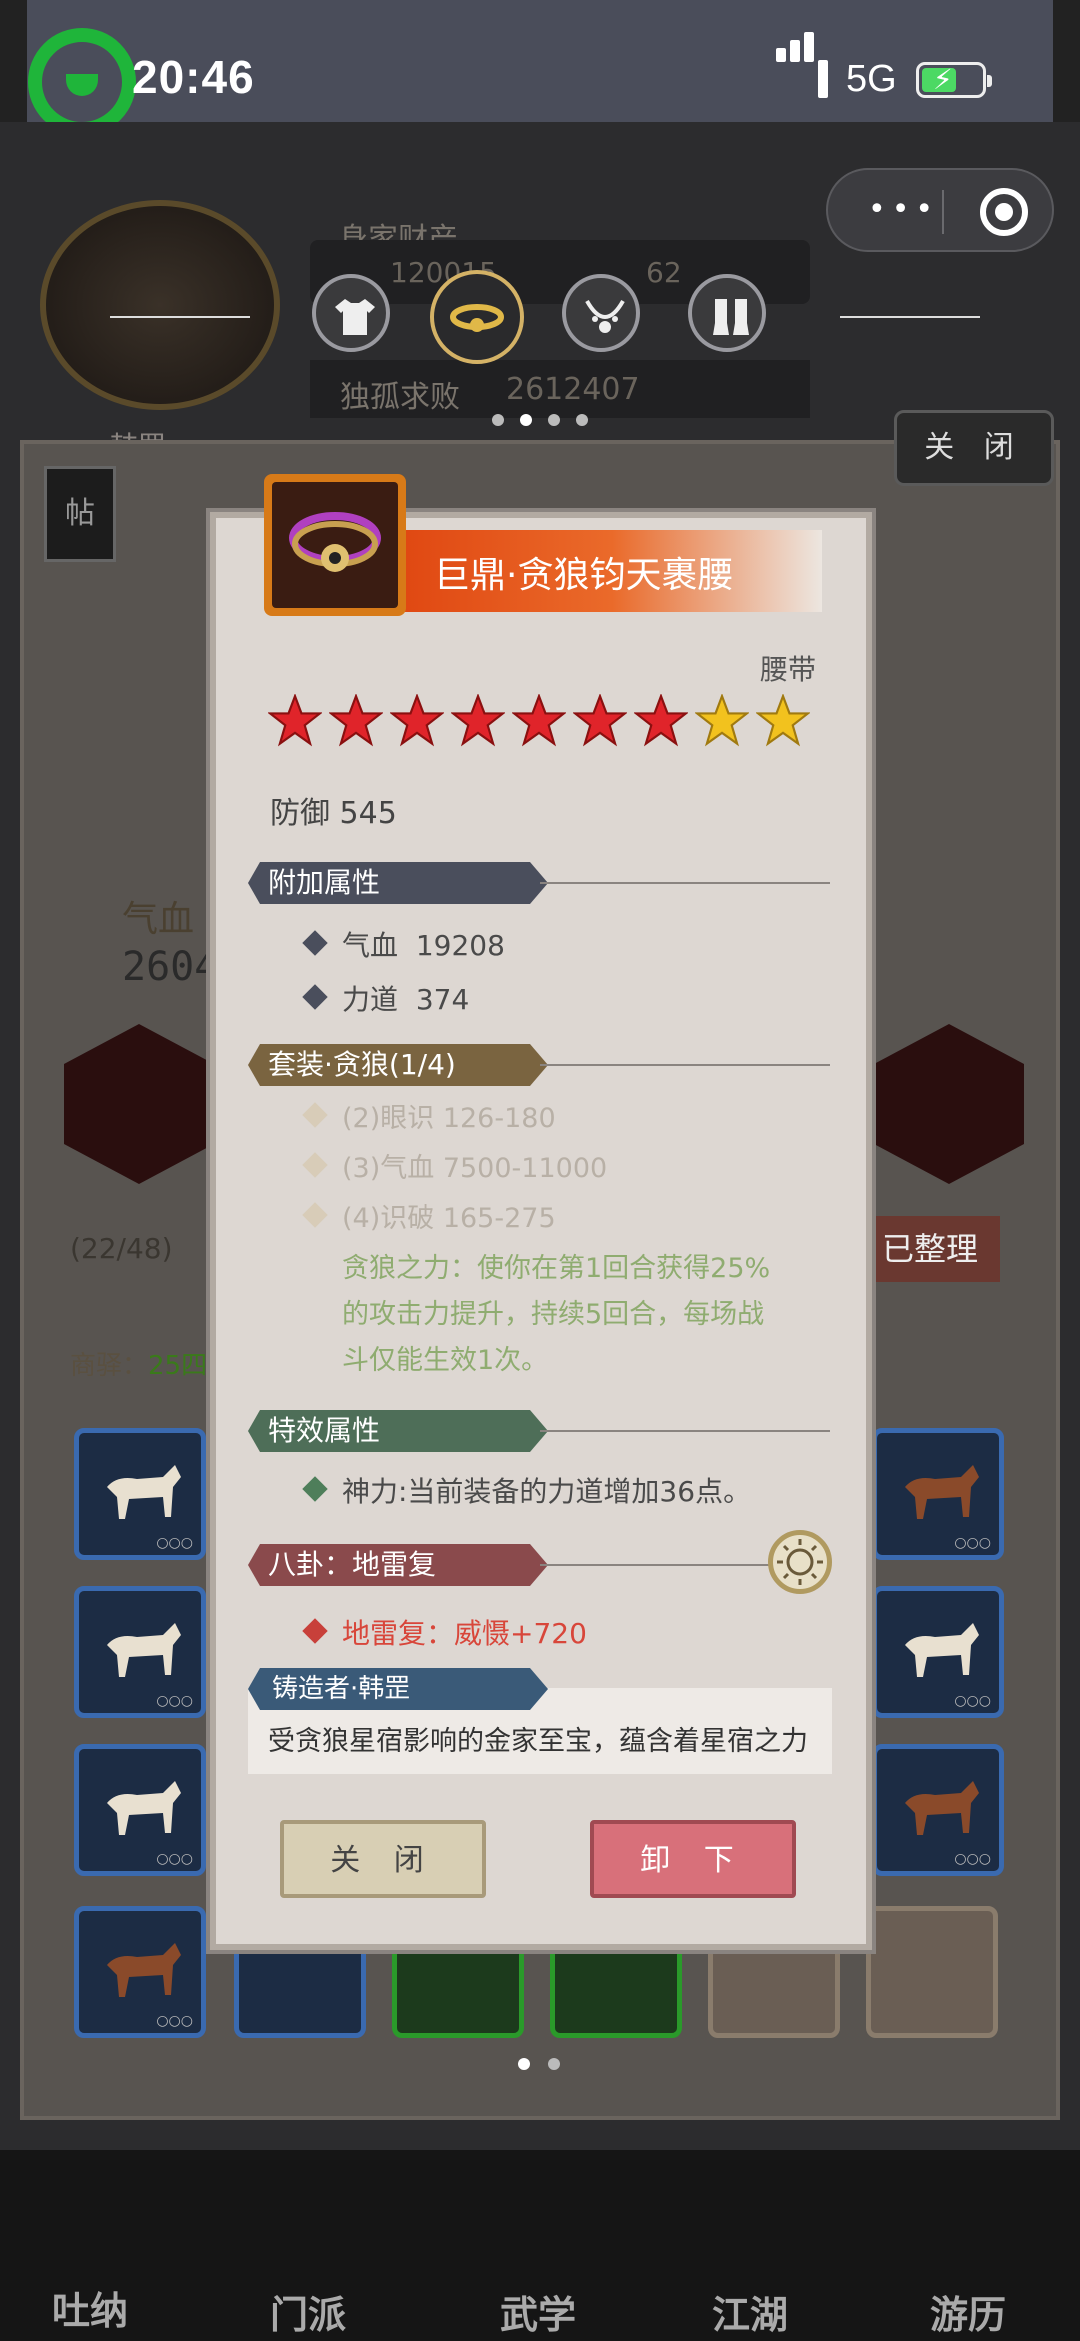 Image resolution: width=1080 pixels, height=2341 pixels. I want to click on bagua-icon, so click(800, 1562).